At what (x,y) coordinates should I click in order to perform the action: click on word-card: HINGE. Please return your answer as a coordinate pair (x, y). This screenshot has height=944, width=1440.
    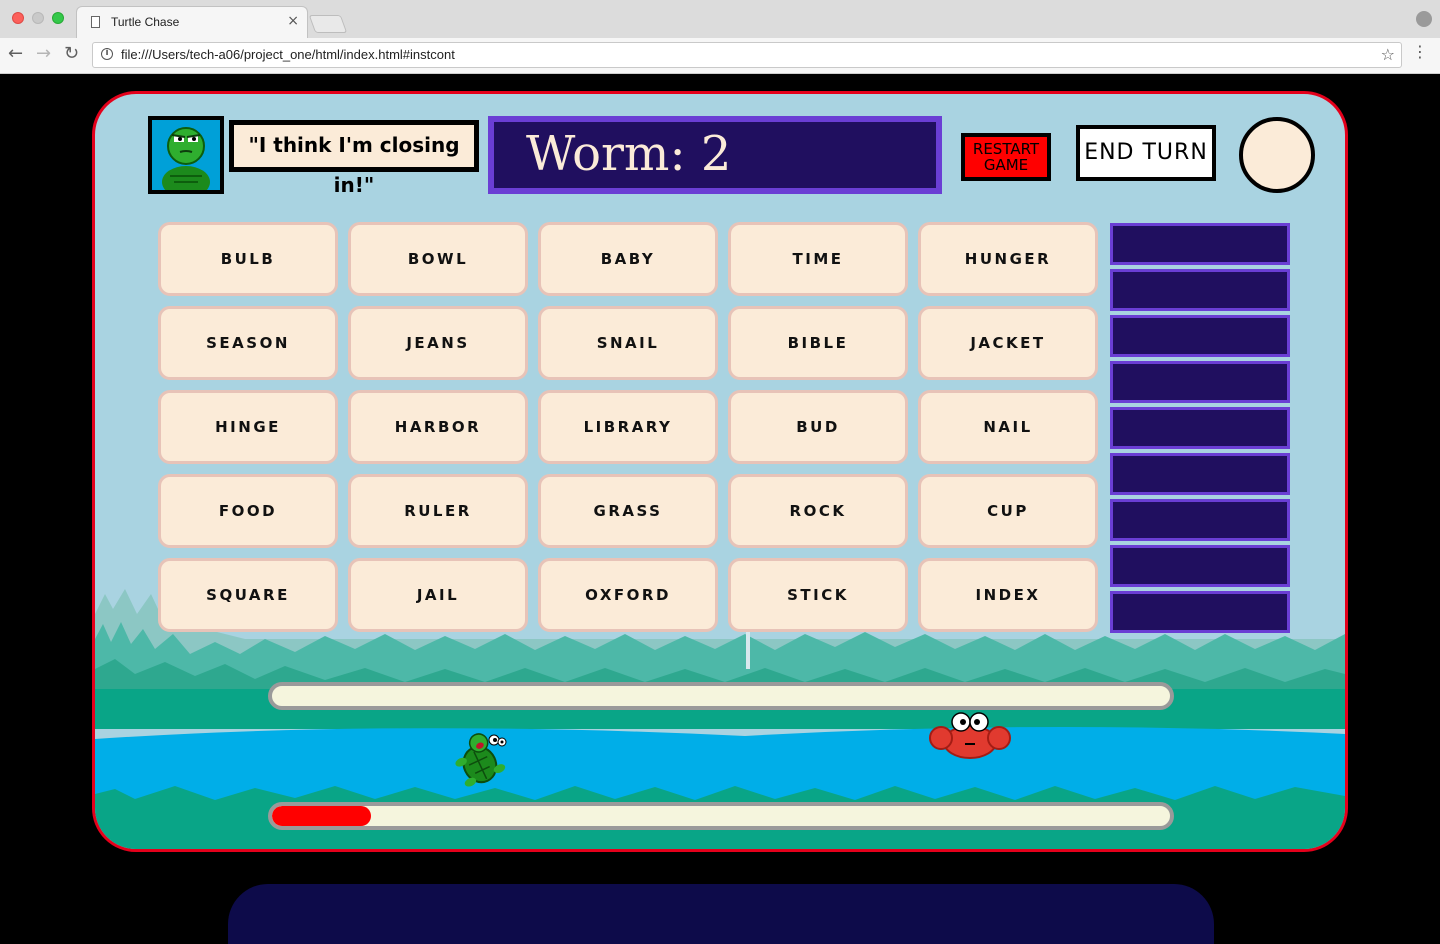
    Looking at the image, I should click on (248, 427).